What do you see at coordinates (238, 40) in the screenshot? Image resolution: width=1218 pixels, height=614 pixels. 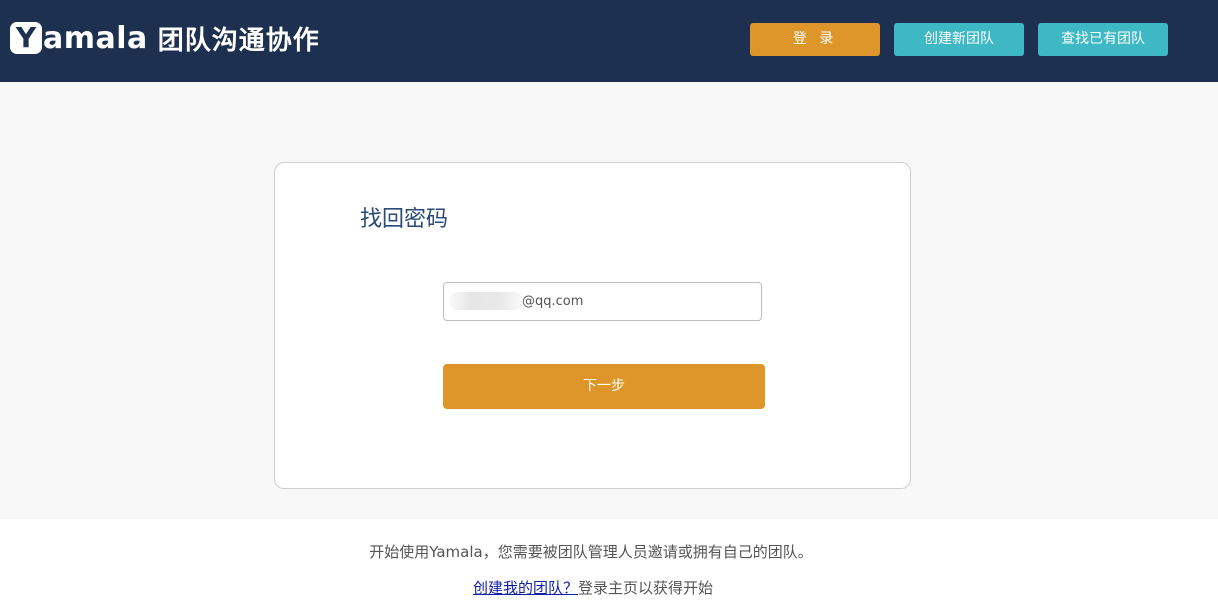 I see `logo-tagline: 团队沟通协作` at bounding box center [238, 40].